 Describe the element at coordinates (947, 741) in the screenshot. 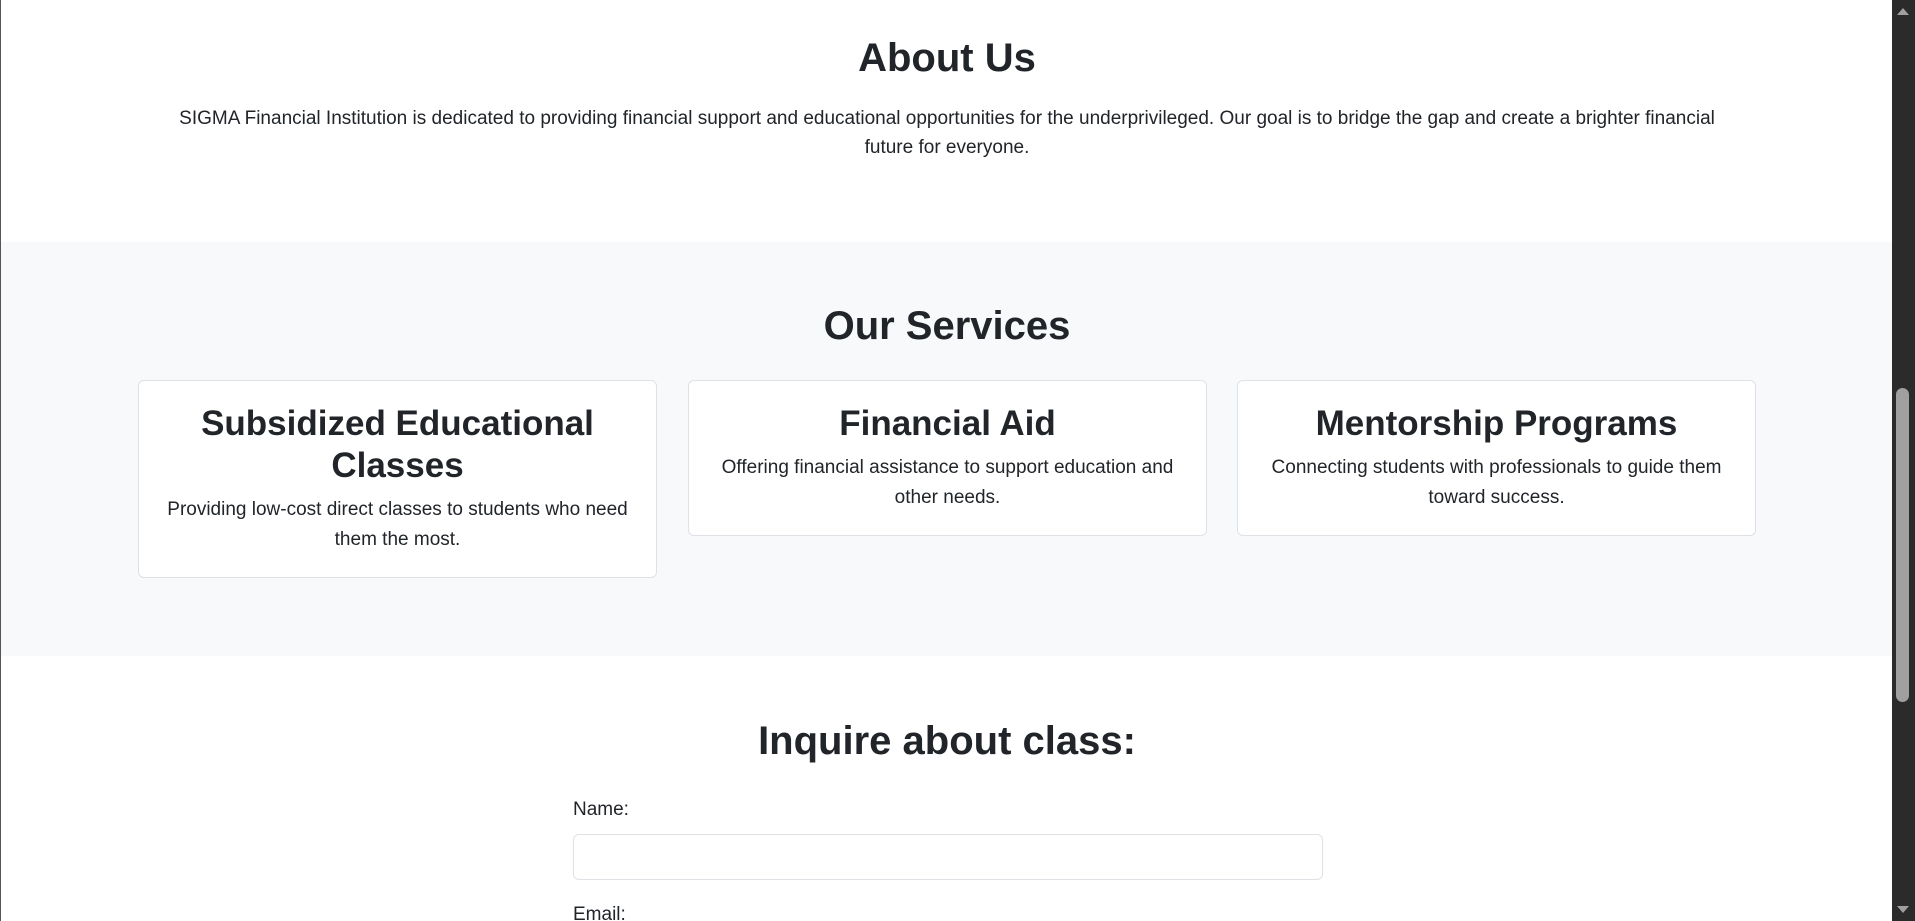

I see `inquire-title: Inquire about class:` at that location.